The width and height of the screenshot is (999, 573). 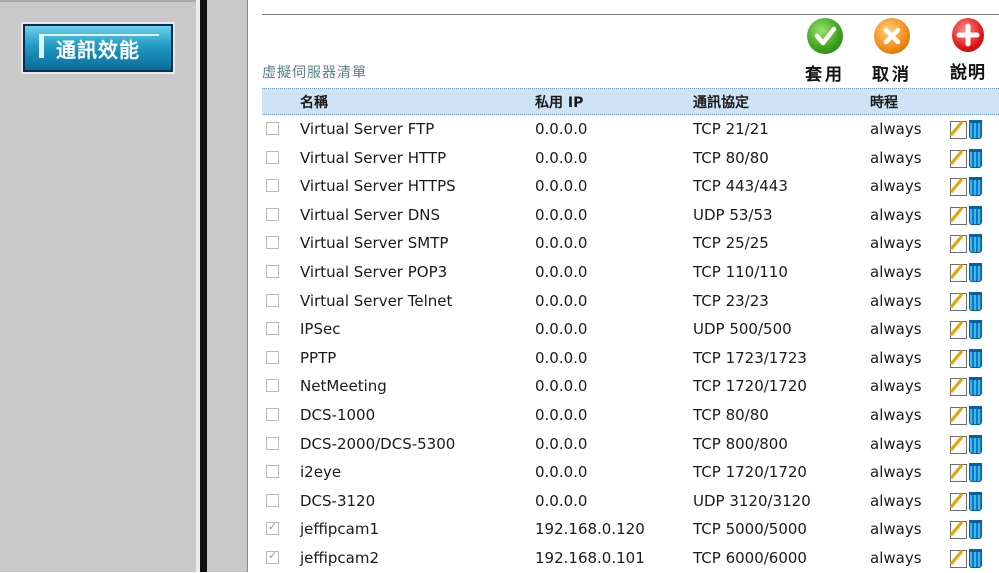 What do you see at coordinates (740, 186) in the screenshot?
I see `protocol: TCP 443/443` at bounding box center [740, 186].